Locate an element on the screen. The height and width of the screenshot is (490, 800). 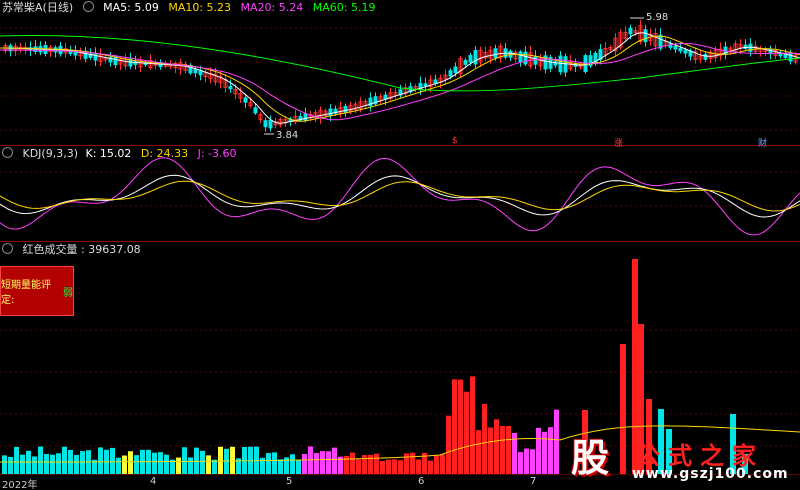
high-price-label: 5.98 is located at coordinates (657, 17).